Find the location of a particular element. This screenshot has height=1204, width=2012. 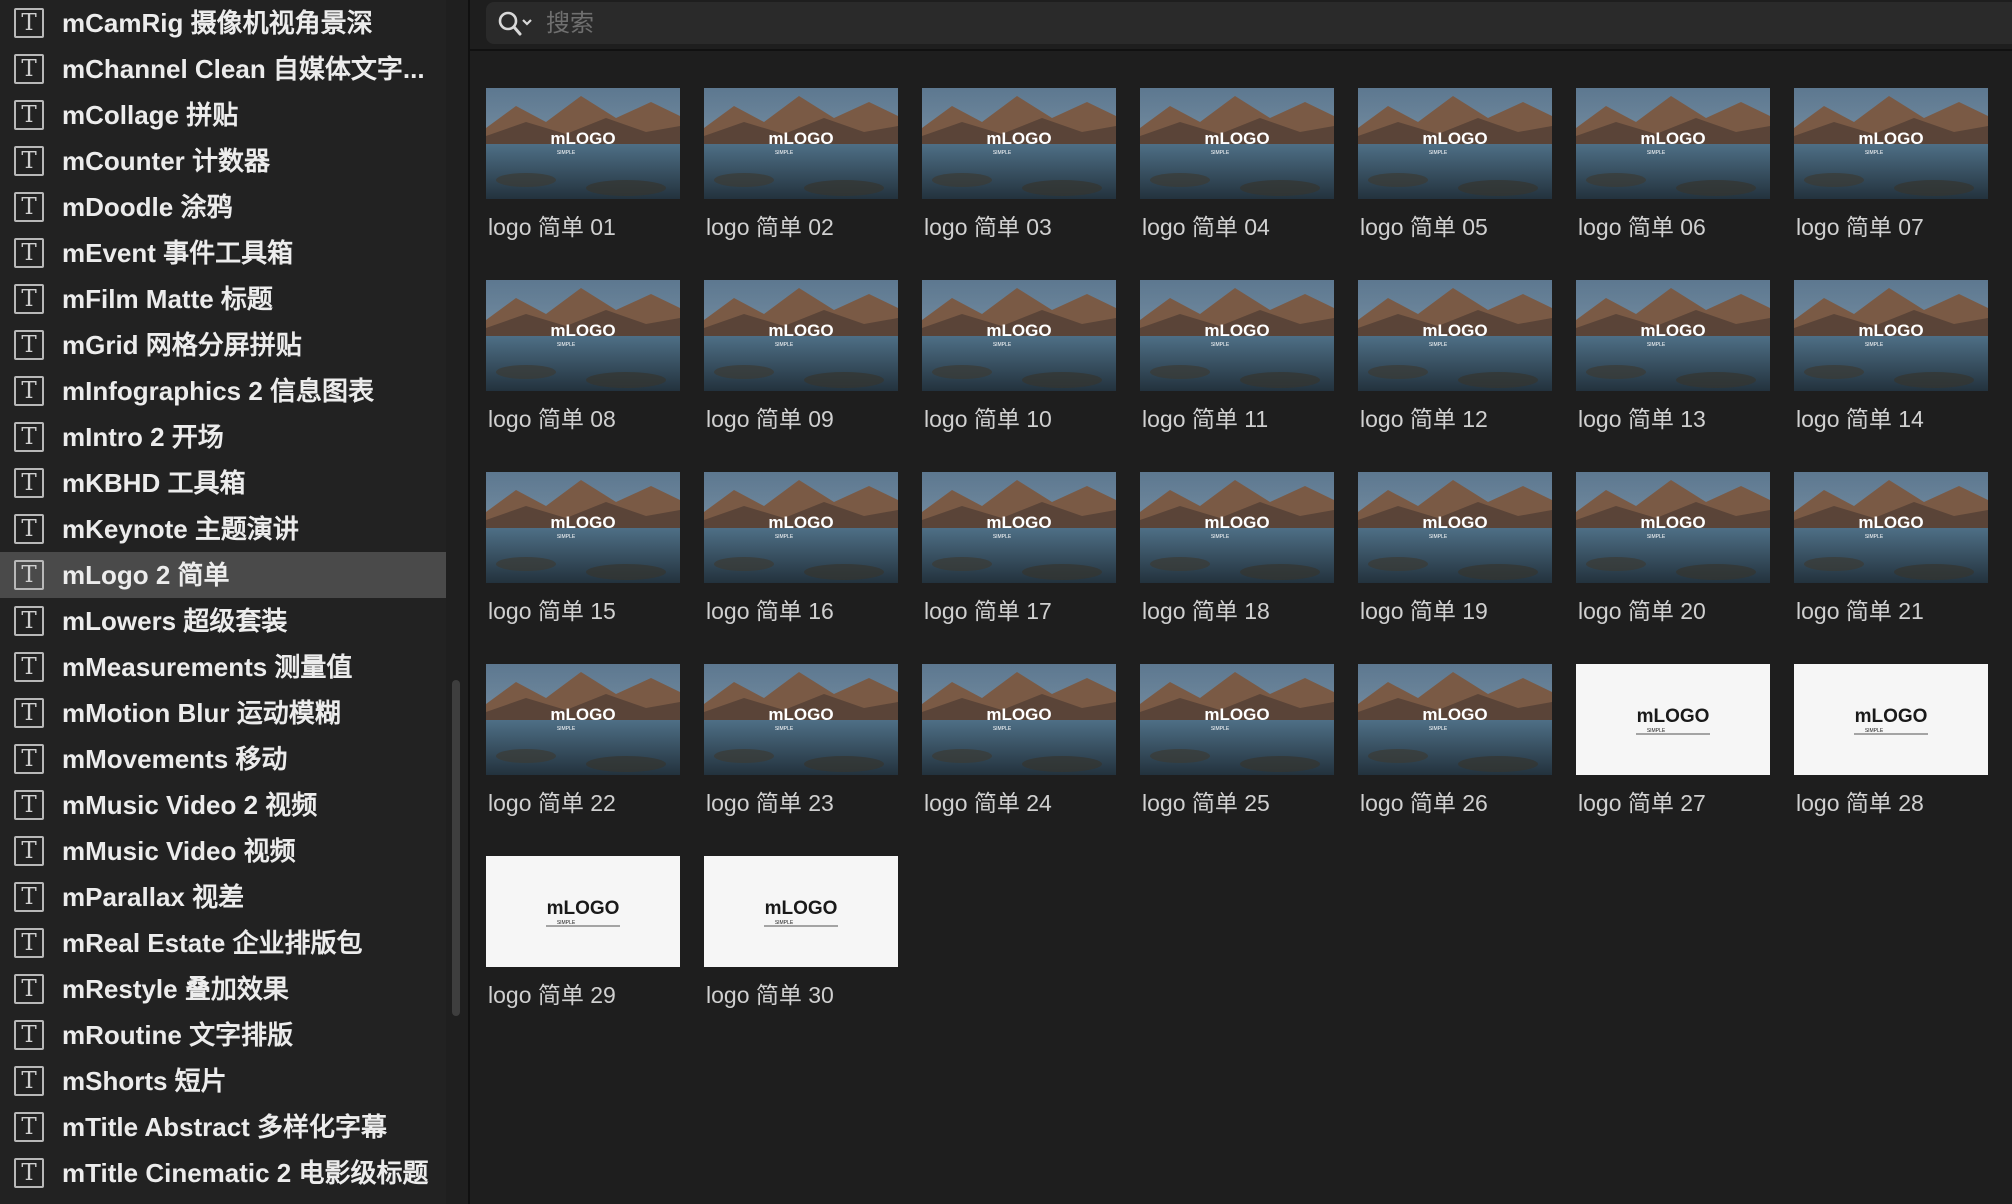

sidebar-item: TmLowers 超级套装 is located at coordinates (223, 621).